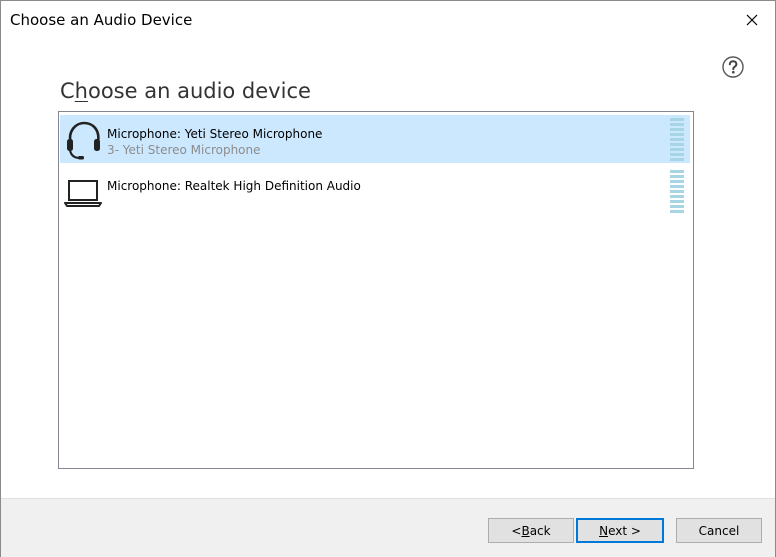 This screenshot has width=776, height=557. I want to click on device-subtitle: 3- Yeti Stereo Microphone, so click(184, 150).